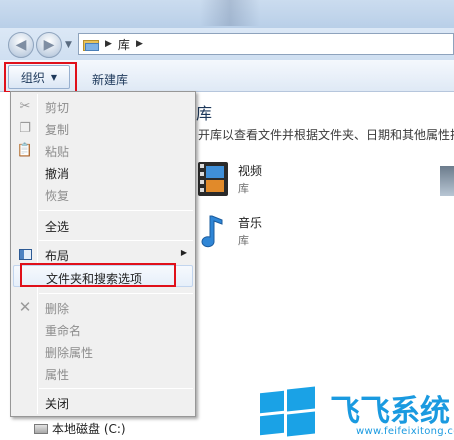 The height and width of the screenshot is (440, 454). I want to click on windows-logo-icon, so click(288, 411).